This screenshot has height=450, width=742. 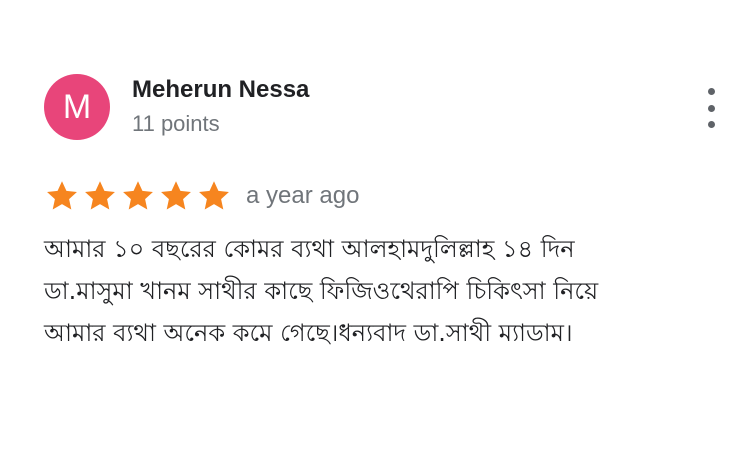 I want to click on star-rating, so click(x=139, y=196).